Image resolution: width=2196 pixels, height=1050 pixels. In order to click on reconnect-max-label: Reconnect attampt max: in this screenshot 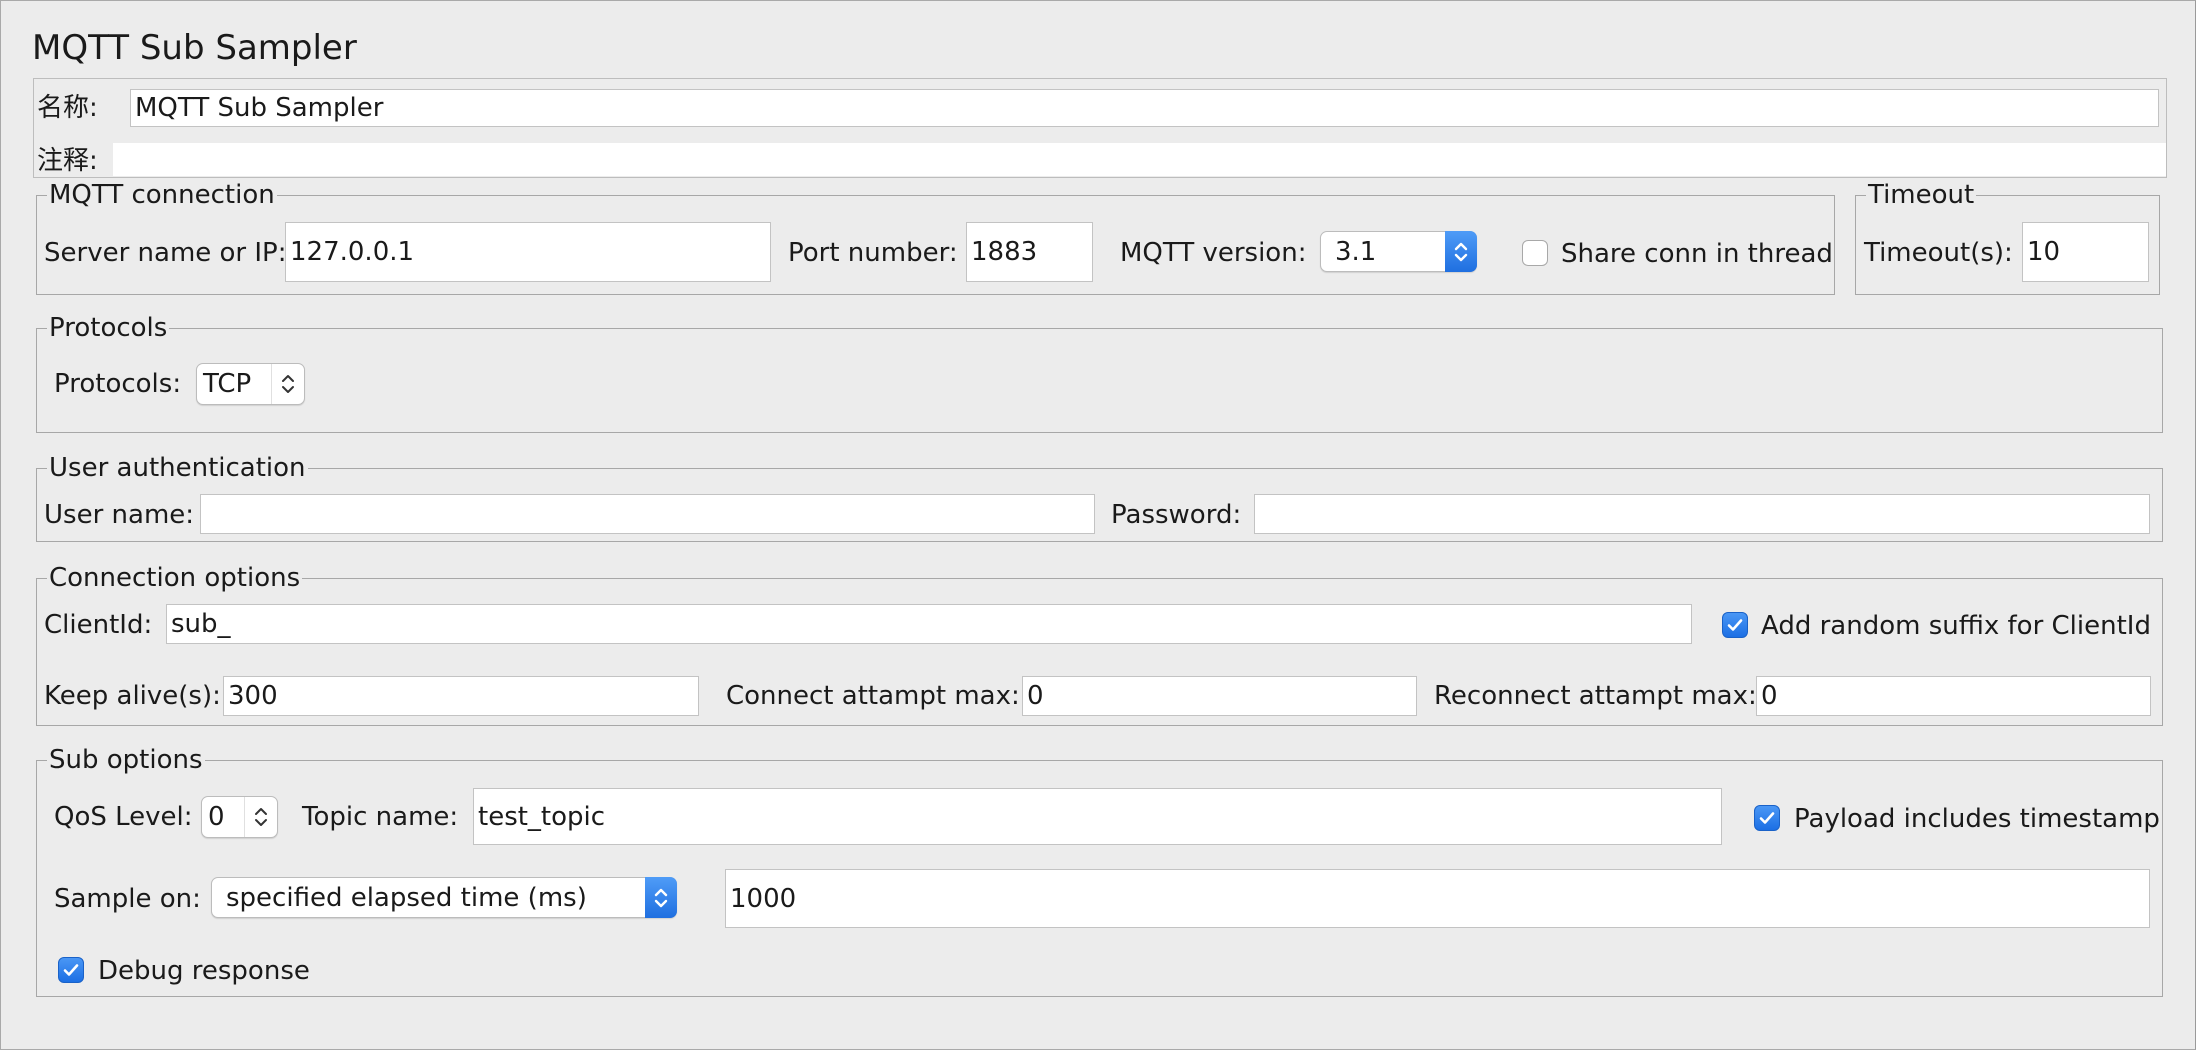, I will do `click(1595, 696)`.